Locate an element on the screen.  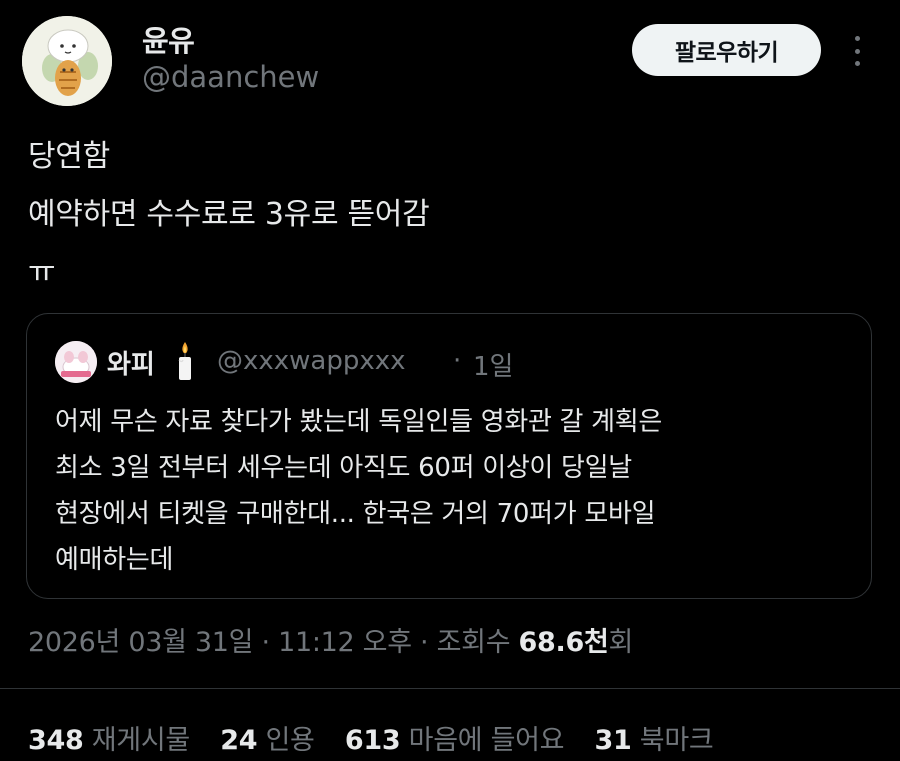
author-display-name: 윤유 is located at coordinates (168, 39).